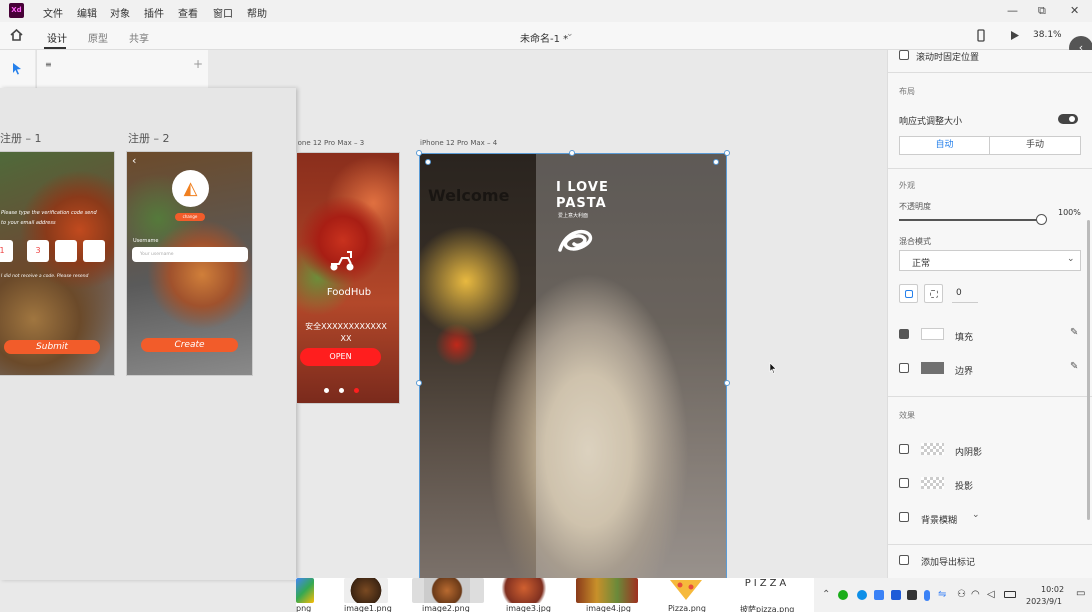 The image size is (1092, 612). What do you see at coordinates (21, 138) in the screenshot?
I see `artboard-1-label: 注册 – 1` at bounding box center [21, 138].